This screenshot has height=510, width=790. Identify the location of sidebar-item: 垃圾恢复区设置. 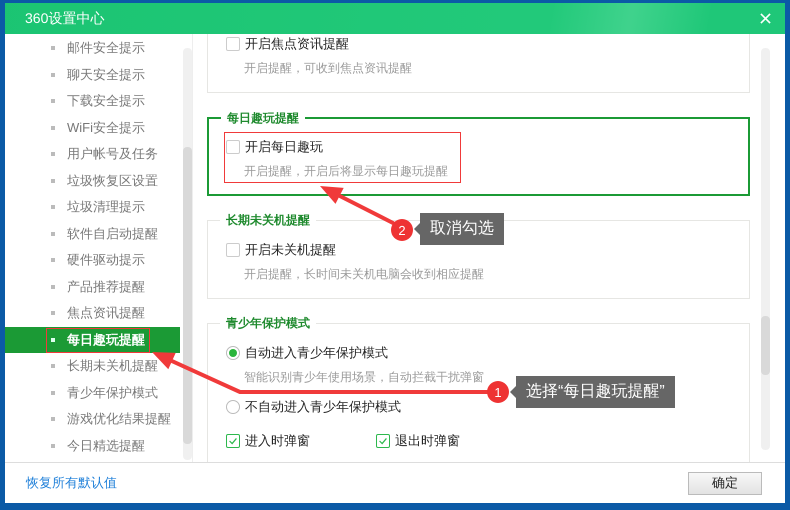
(92, 181).